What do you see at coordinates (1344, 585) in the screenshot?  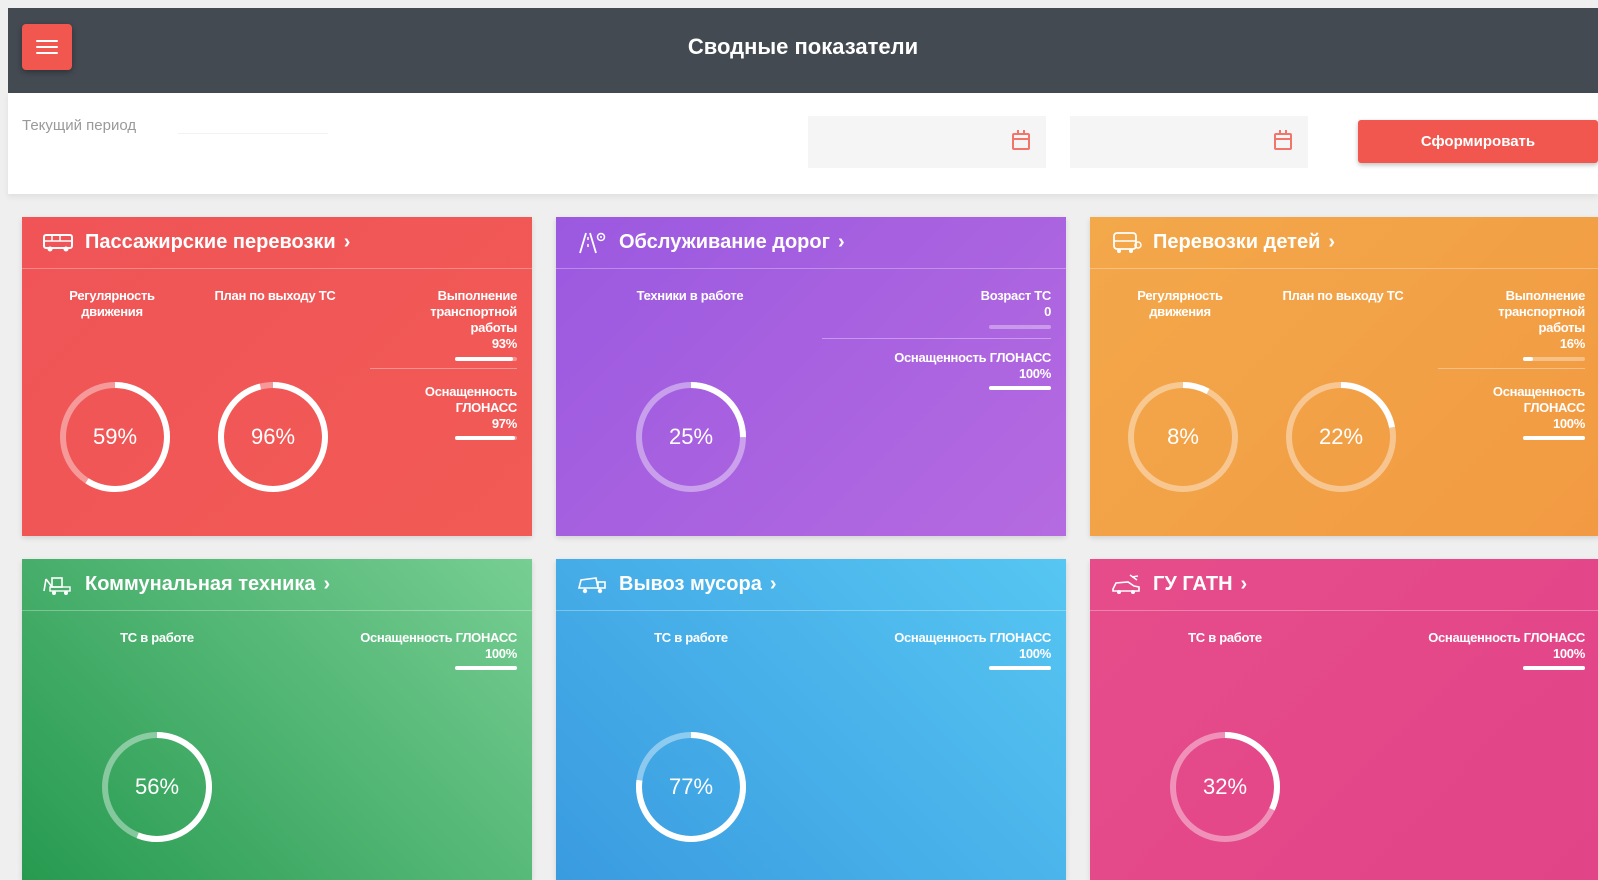 I see `card-header-gatn: ГУ ГАТН ›` at bounding box center [1344, 585].